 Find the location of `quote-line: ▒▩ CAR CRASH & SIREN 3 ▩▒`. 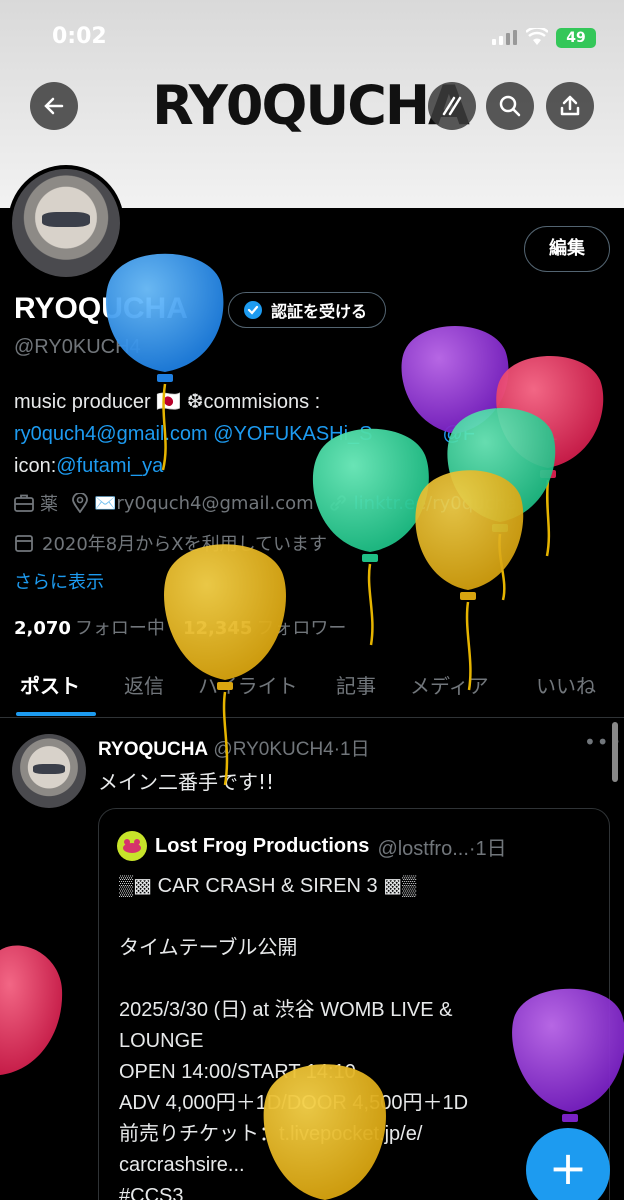

quote-line: ▒▩ CAR CRASH & SIREN 3 ▩▒ is located at coordinates (268, 886).